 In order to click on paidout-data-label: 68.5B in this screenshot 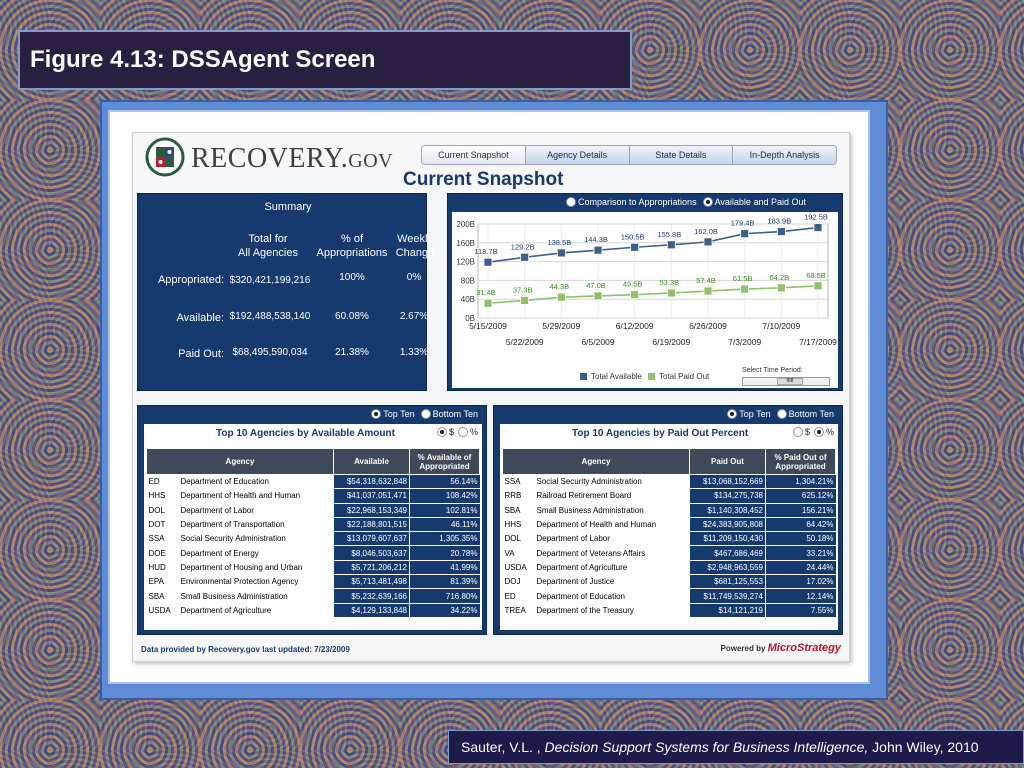, I will do `click(816, 275)`.